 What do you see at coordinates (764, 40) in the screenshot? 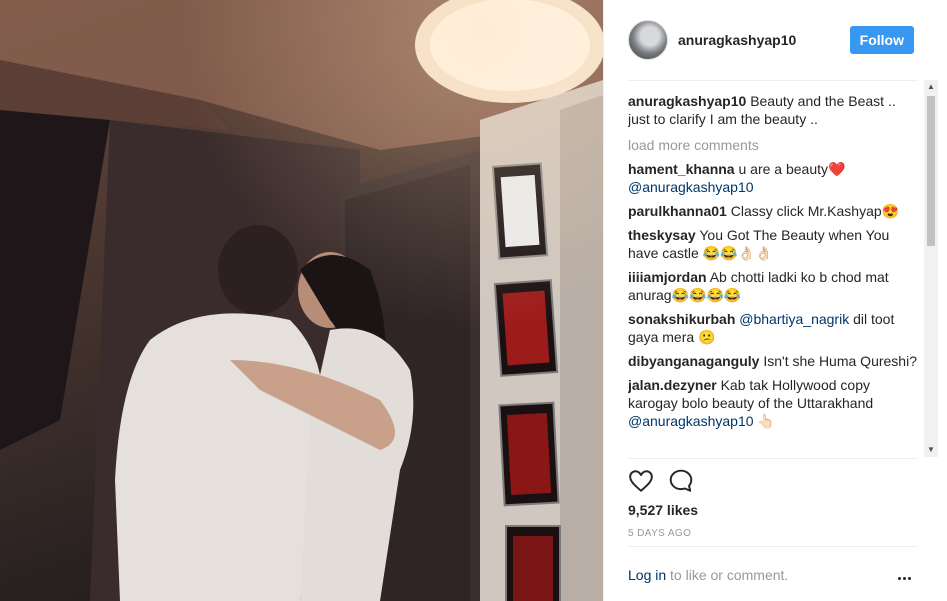
I see `author-username: anuragkashyap10` at bounding box center [764, 40].